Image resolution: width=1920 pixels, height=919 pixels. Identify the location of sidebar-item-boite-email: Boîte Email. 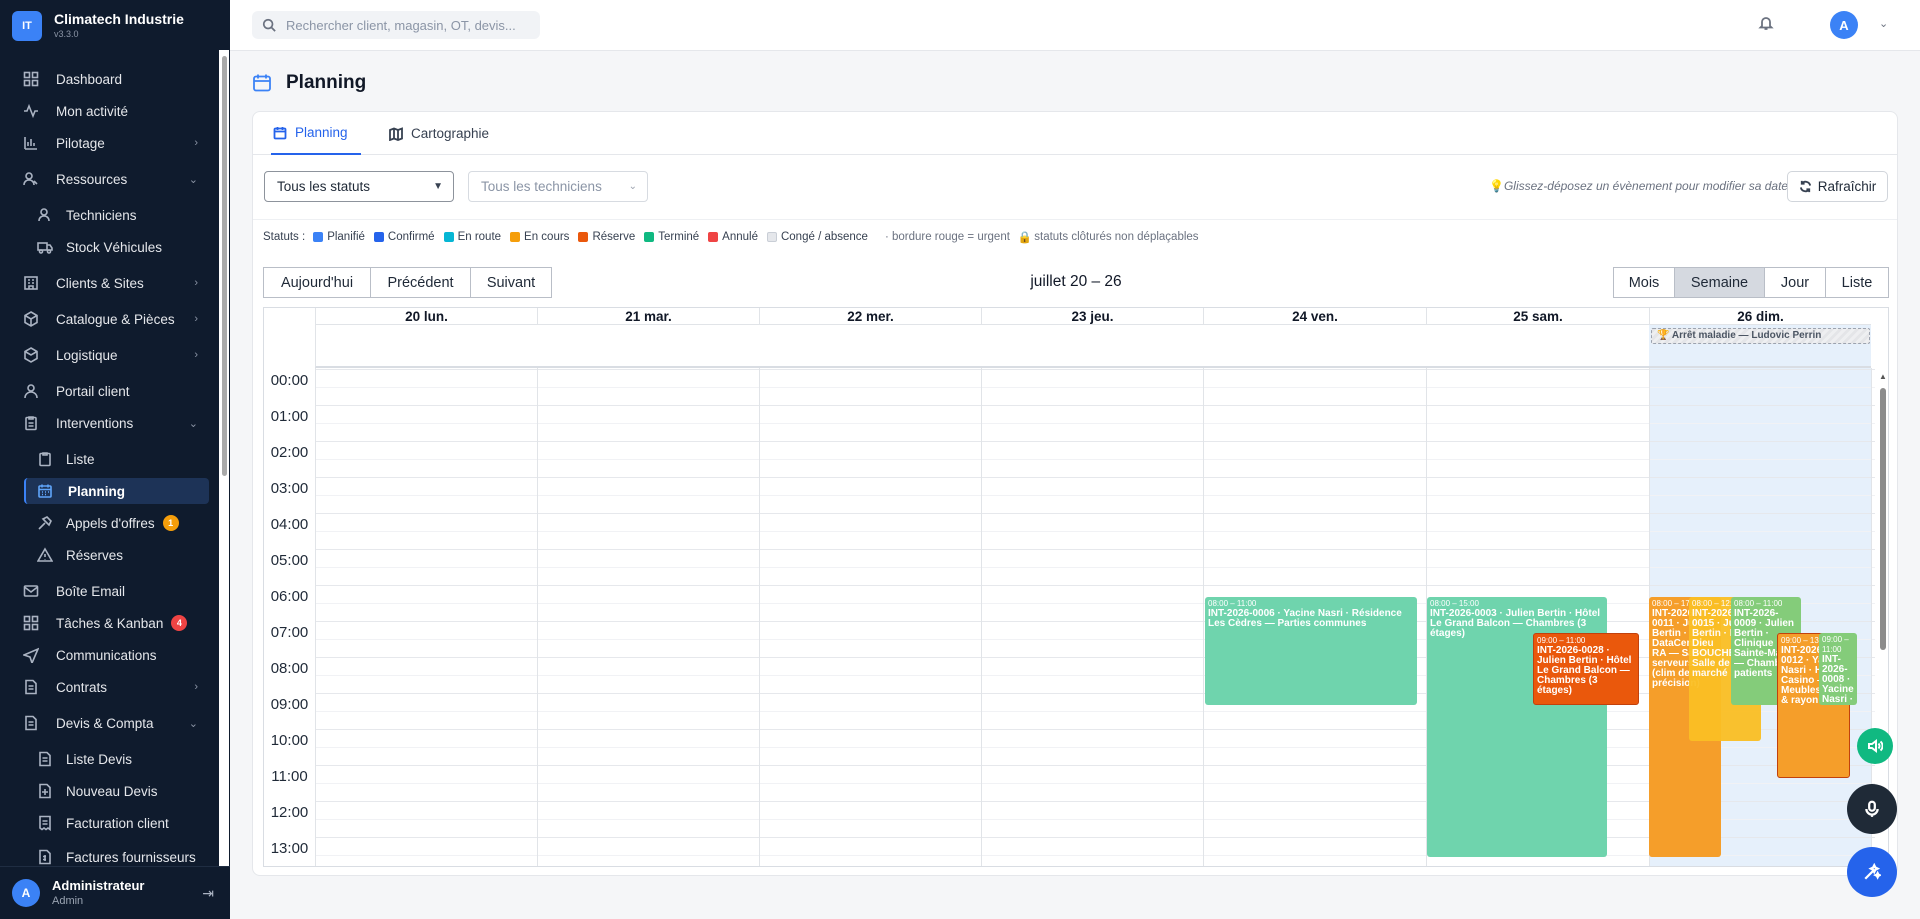
(110, 591).